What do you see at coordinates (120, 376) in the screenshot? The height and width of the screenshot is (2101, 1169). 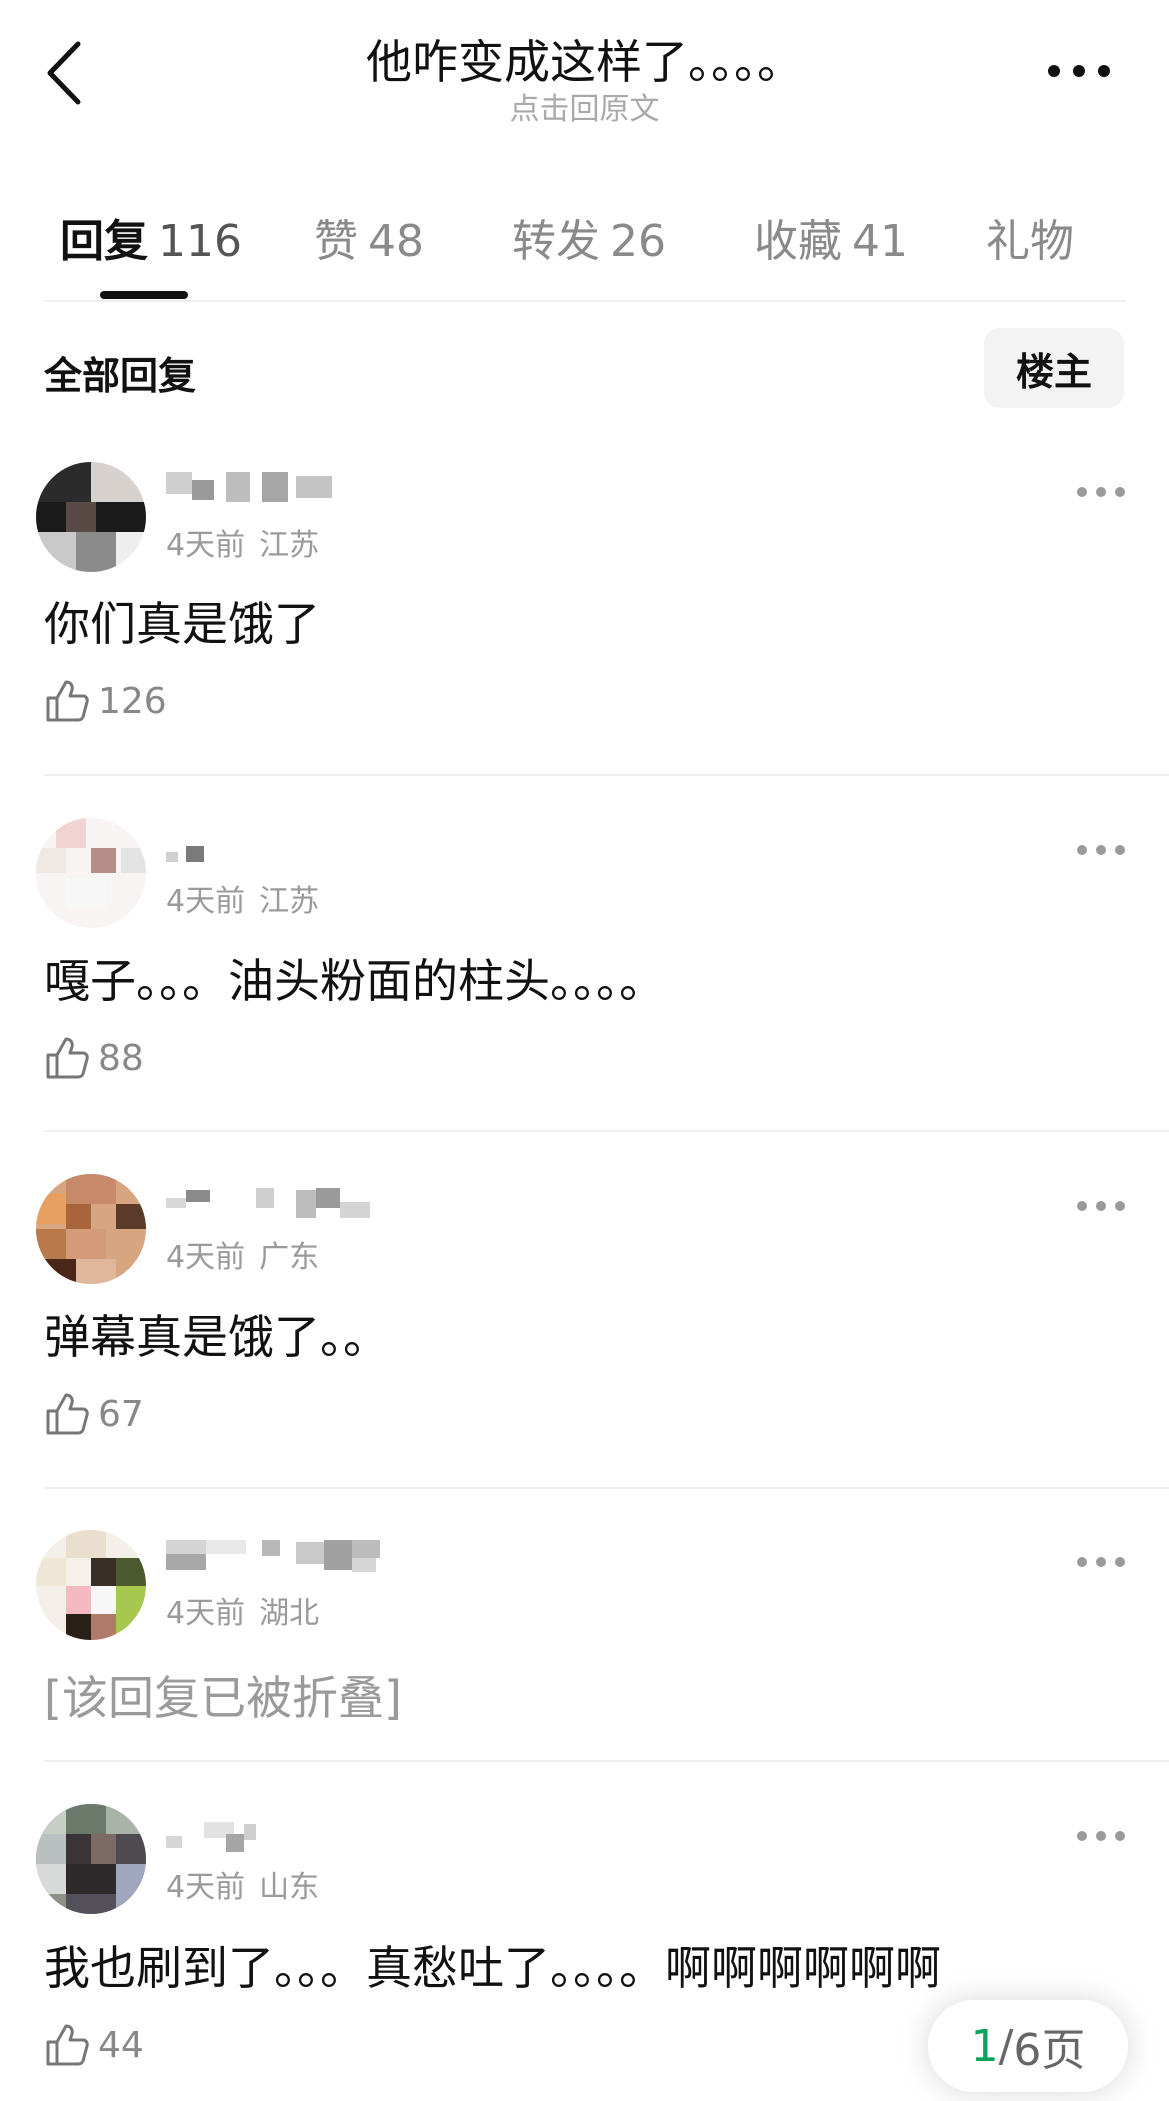 I see `all-replies-label: 全部回复` at bounding box center [120, 376].